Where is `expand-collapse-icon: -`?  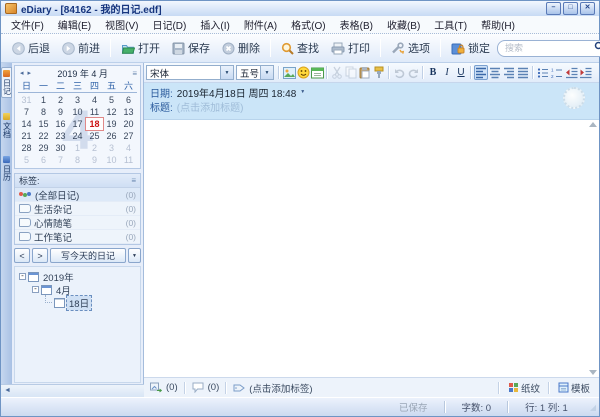
expand-collapse-icon: - is located at coordinates (22, 276).